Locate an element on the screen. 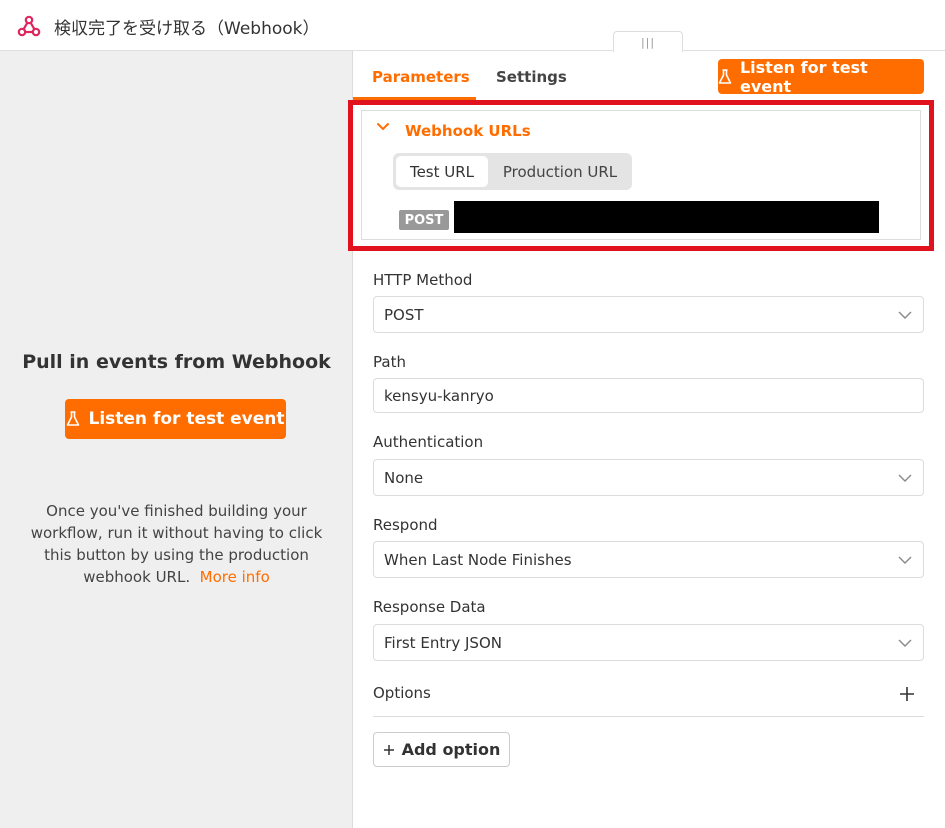 The image size is (945, 828). window-title: 検収完了を受け取る（Webhook） is located at coordinates (187, 29).